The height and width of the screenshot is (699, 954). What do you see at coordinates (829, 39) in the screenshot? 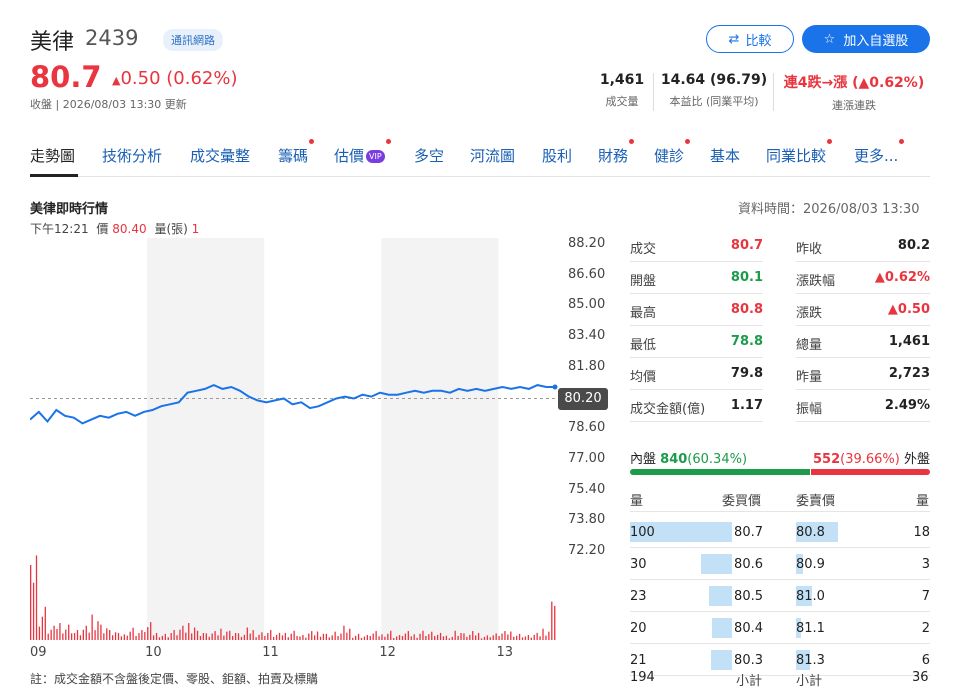
I see `star-icon: ☆` at bounding box center [829, 39].